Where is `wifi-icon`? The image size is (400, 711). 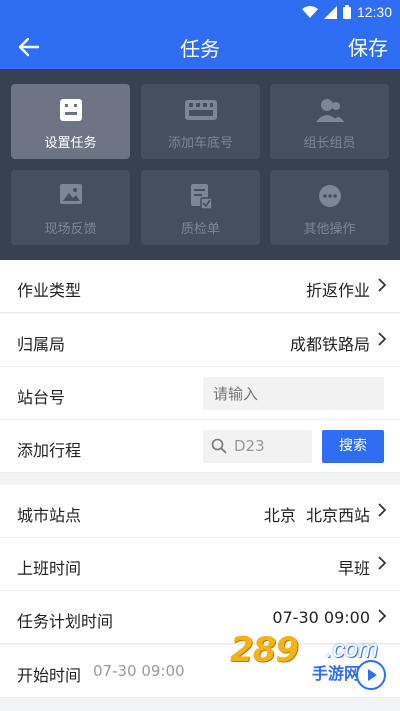
wifi-icon is located at coordinates (309, 11).